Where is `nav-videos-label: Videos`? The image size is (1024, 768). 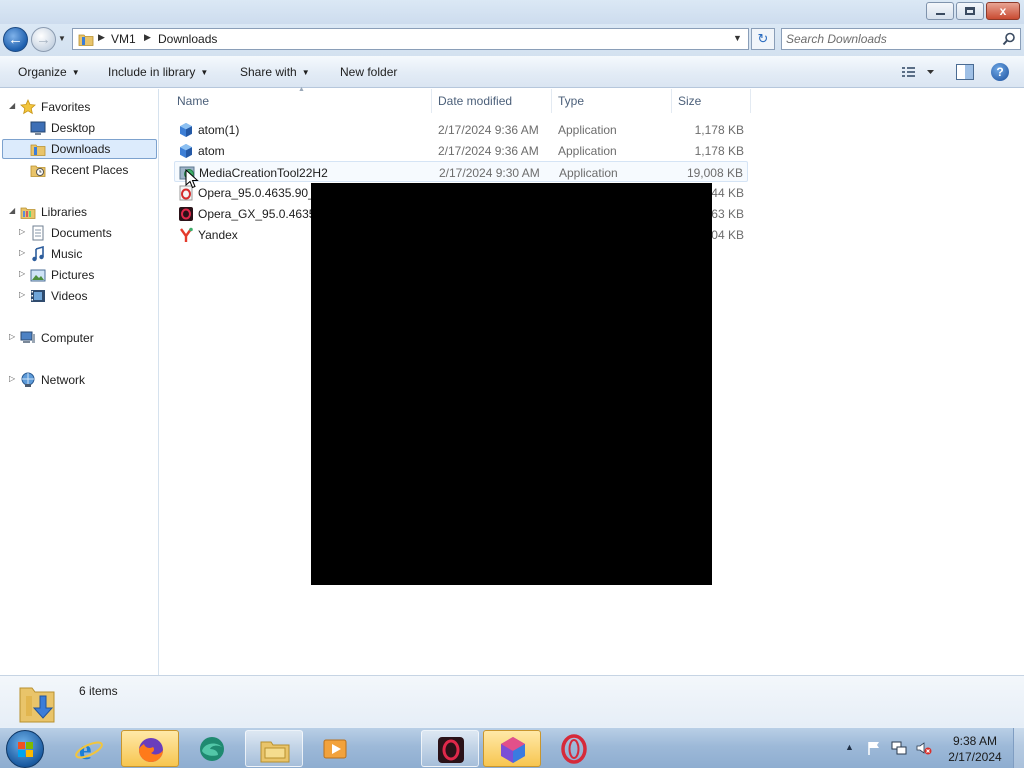
nav-videos-label: Videos is located at coordinates (69, 296).